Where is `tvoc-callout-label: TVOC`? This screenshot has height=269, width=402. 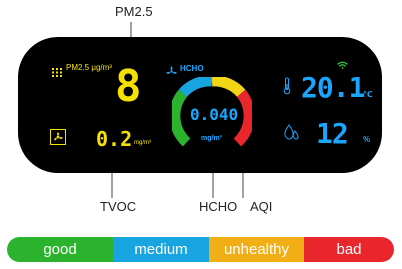 tvoc-callout-label: TVOC is located at coordinates (118, 206).